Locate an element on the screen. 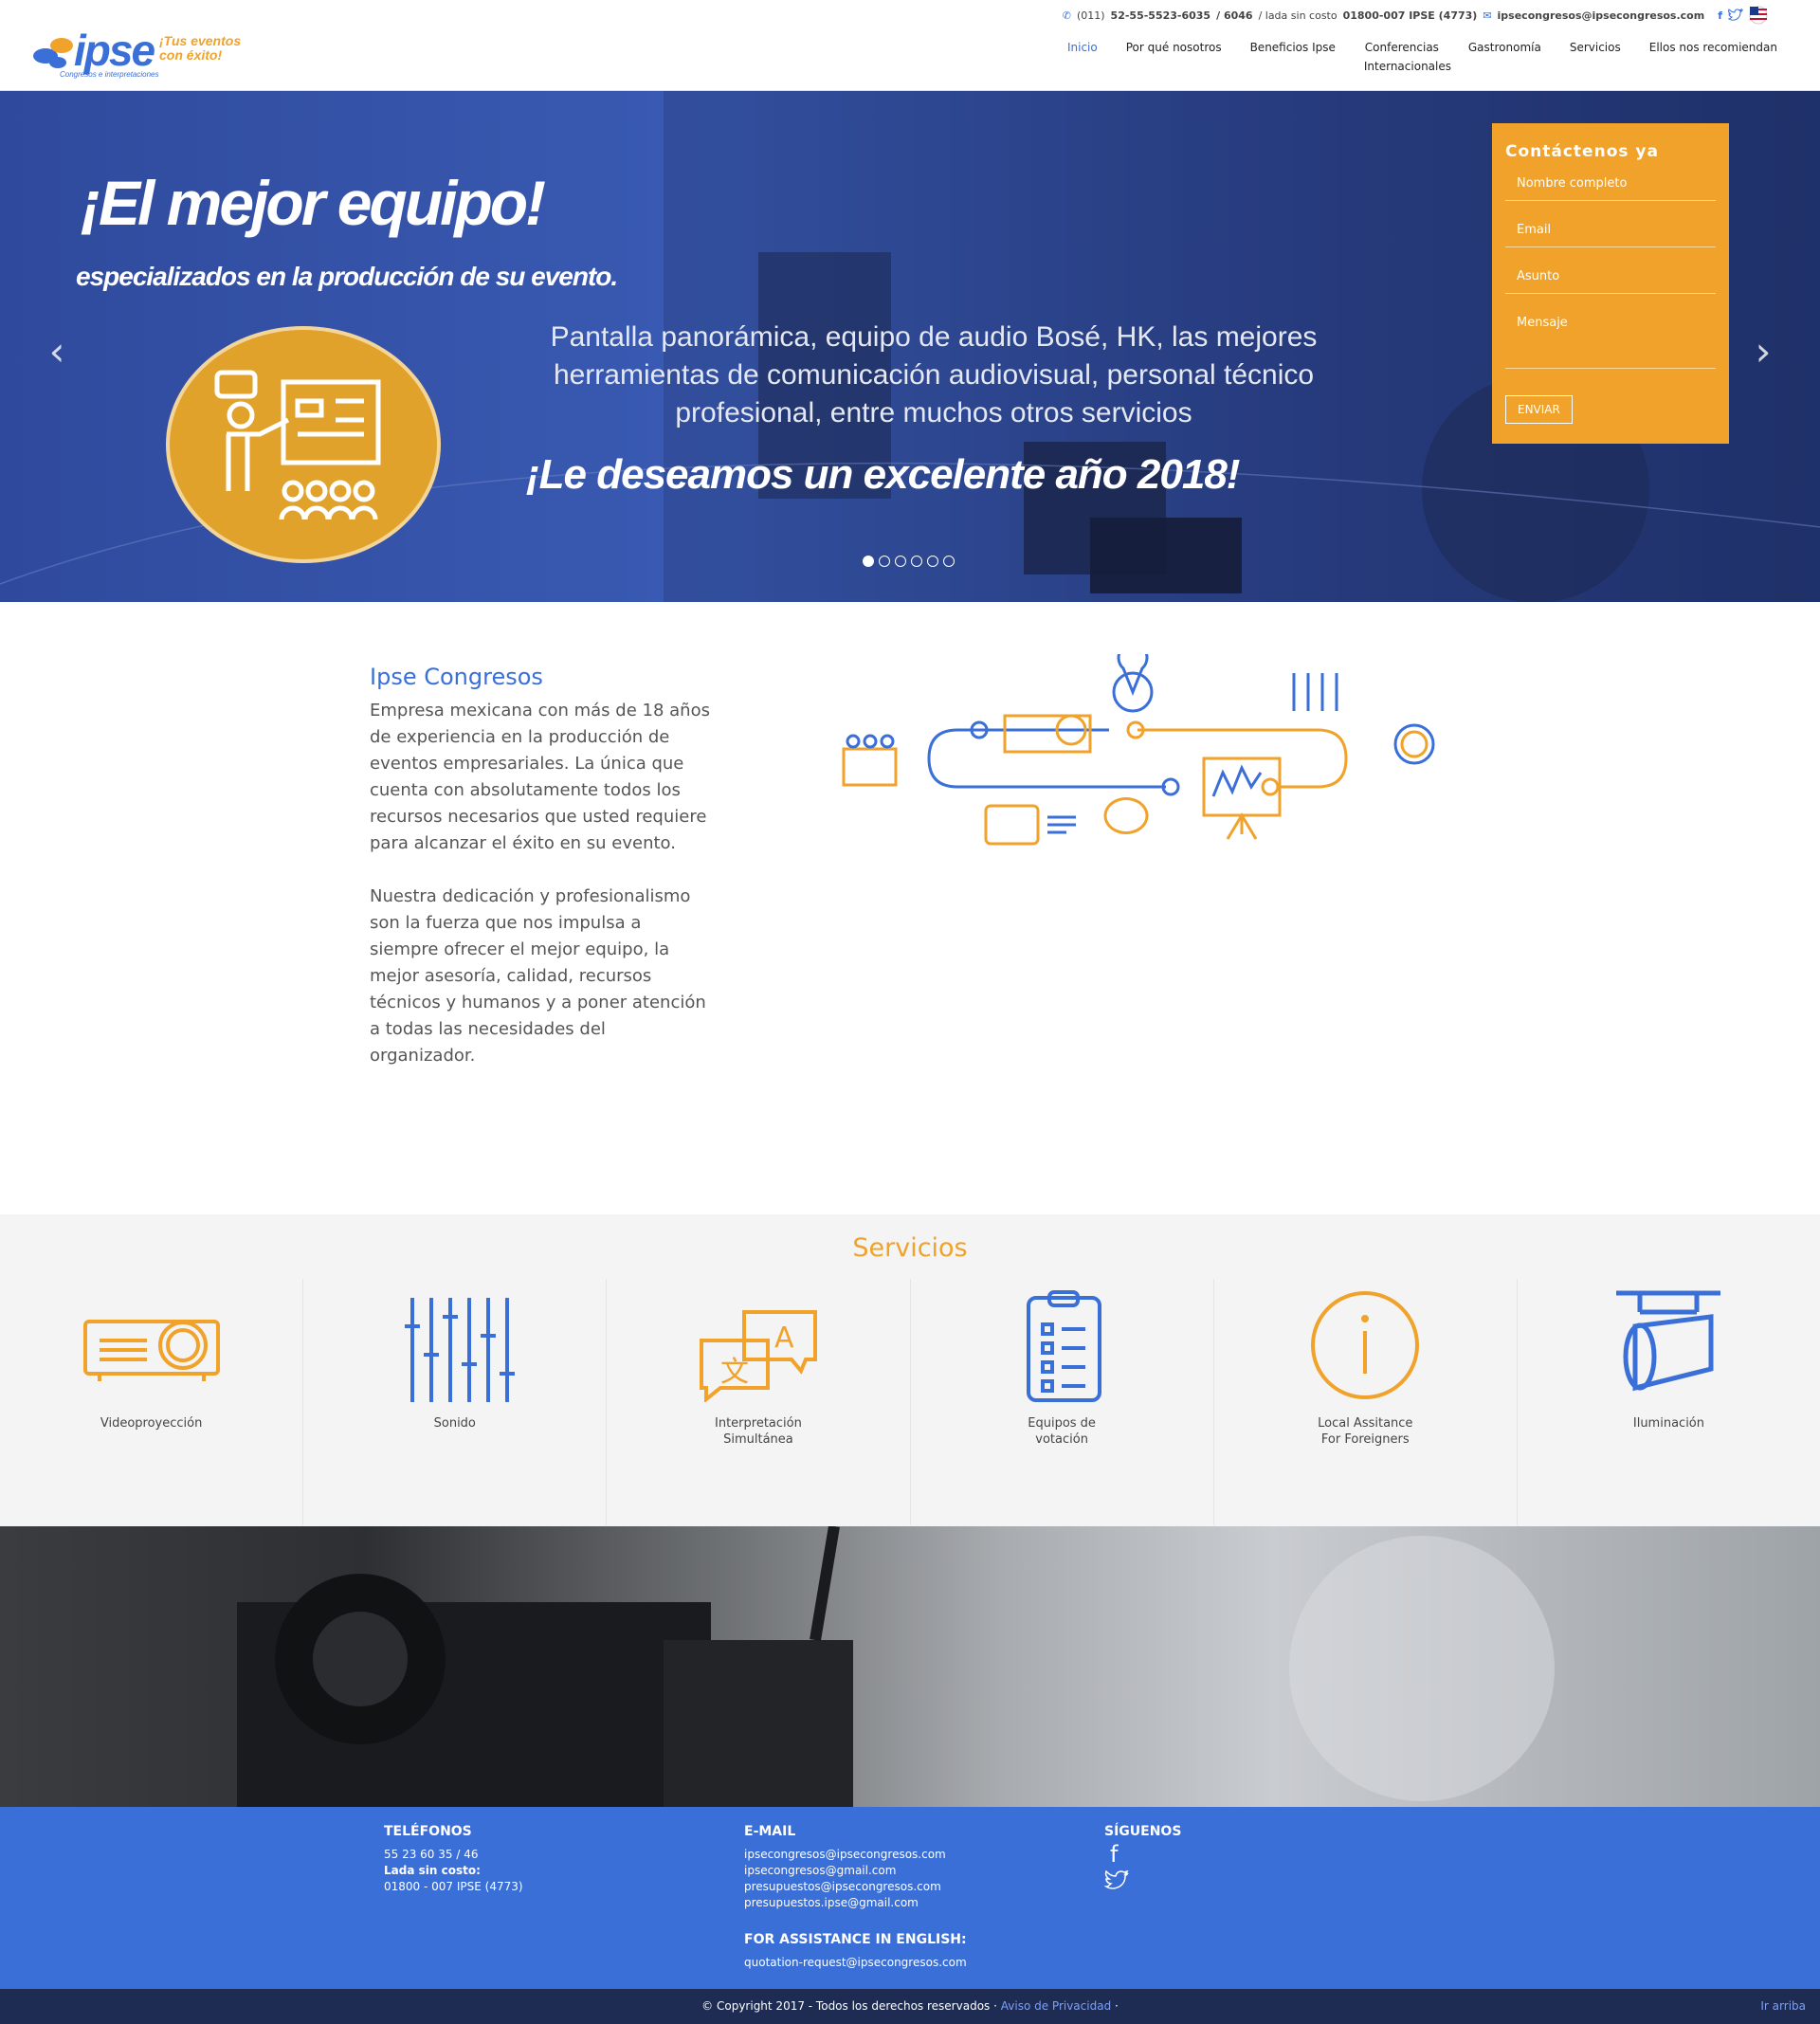  about-title: Ipse Congresos is located at coordinates (456, 677).